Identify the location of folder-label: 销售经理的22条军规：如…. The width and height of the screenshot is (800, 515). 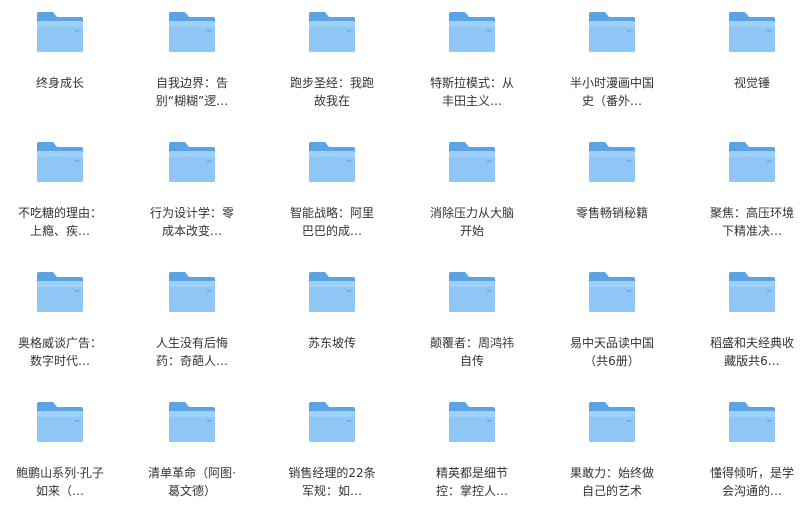
(332, 482).